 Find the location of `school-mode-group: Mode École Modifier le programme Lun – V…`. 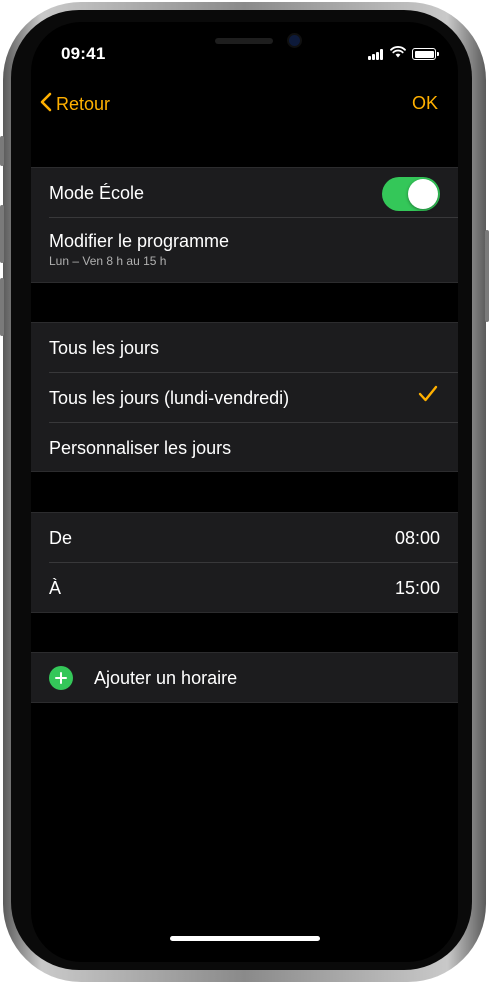

school-mode-group: Mode École Modifier le programme Lun – V… is located at coordinates (244, 225).